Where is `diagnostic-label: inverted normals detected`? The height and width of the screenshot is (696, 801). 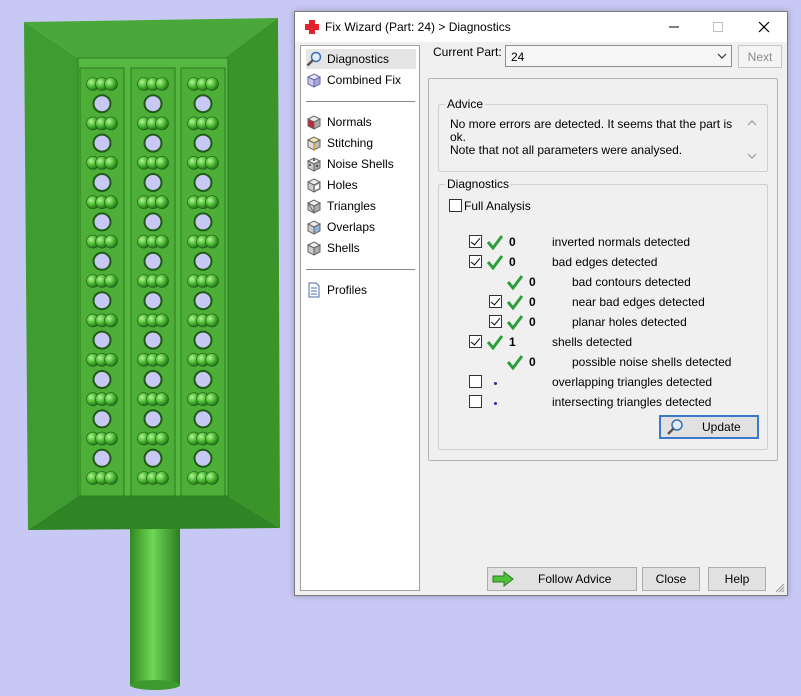 diagnostic-label: inverted normals detected is located at coordinates (621, 242).